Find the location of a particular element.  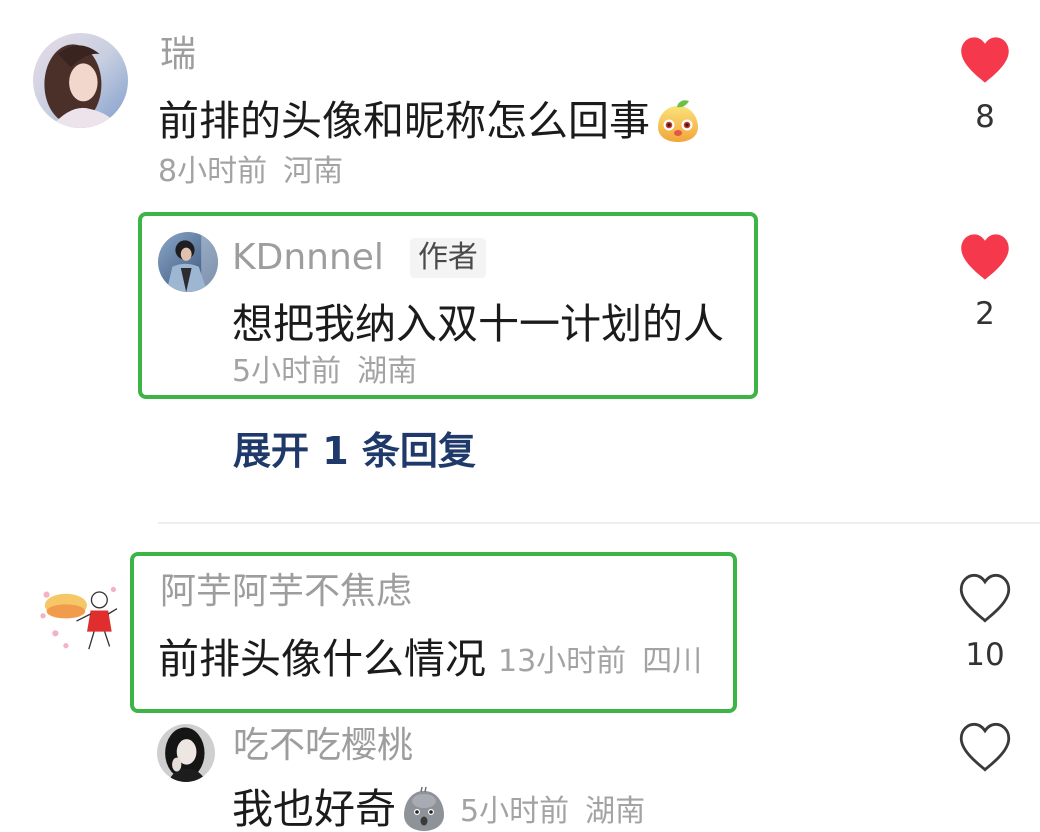

like-button: 8 is located at coordinates (985, 85).